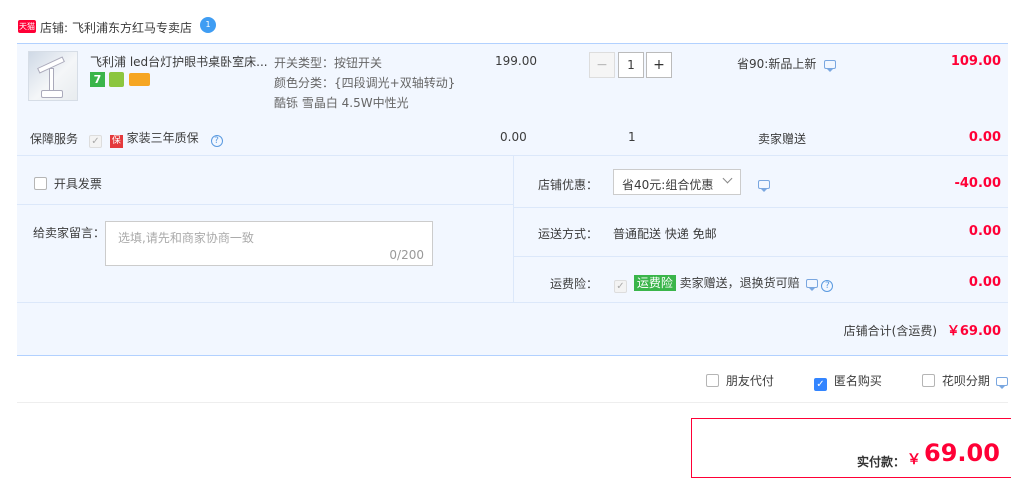  What do you see at coordinates (365, 83) in the screenshot?
I see `sku-color-type: 颜色分类：{四段调光+双轴转动}` at bounding box center [365, 83].